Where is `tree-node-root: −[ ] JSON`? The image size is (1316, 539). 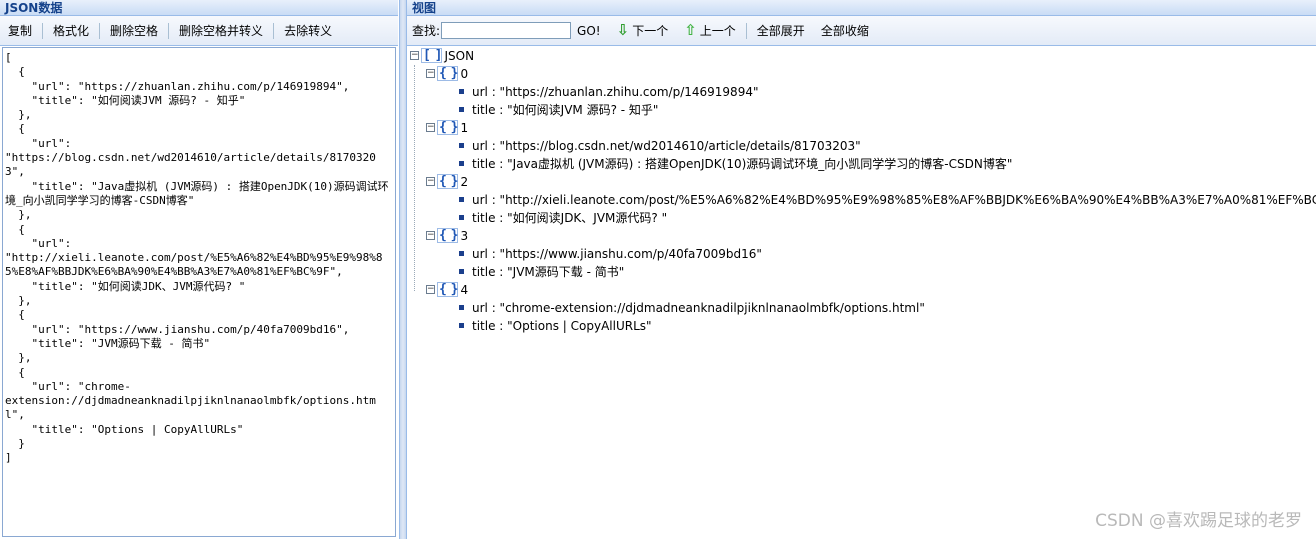 tree-node-root: −[ ] JSON is located at coordinates (442, 56).